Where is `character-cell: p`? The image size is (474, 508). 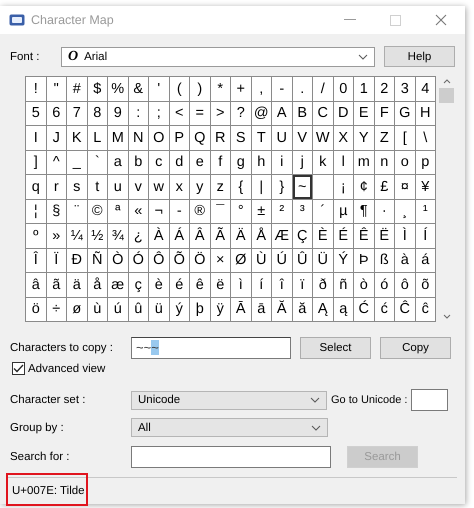
character-cell: p is located at coordinates (425, 162).